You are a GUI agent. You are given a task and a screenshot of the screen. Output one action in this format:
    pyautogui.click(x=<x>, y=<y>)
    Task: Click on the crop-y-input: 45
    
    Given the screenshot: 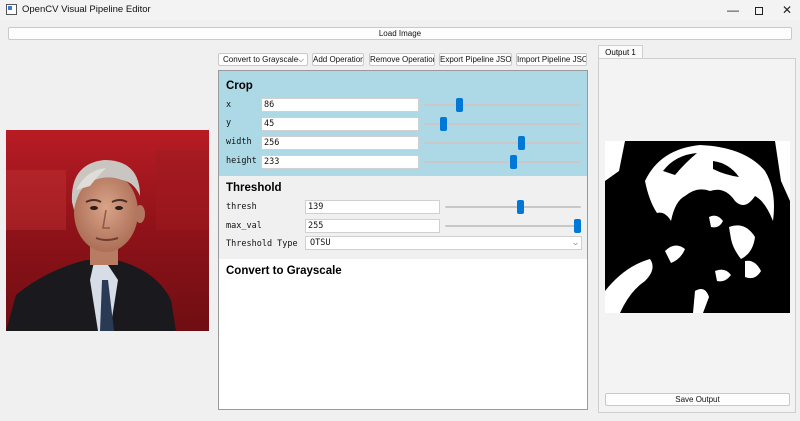 What is the action you would take?
    pyautogui.click(x=340, y=124)
    